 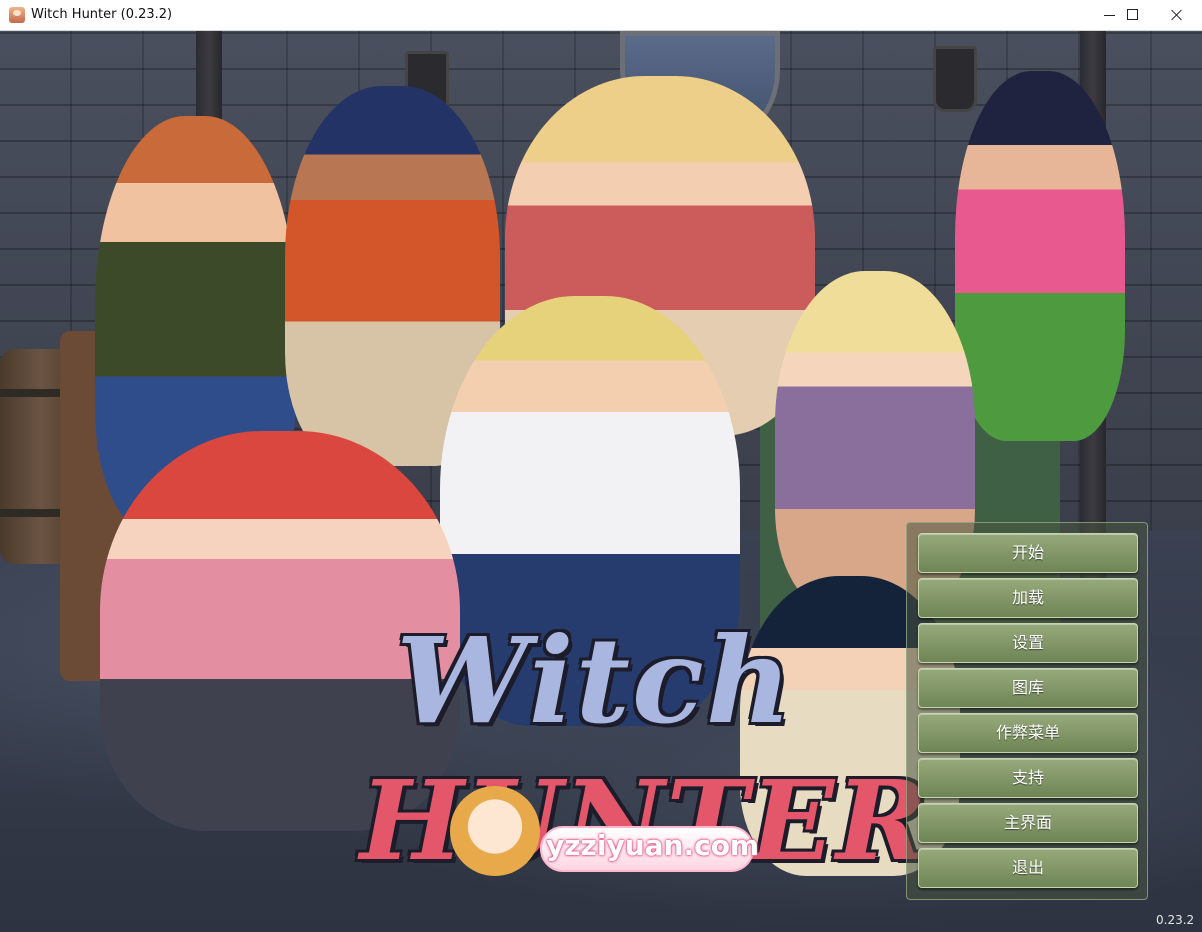 I want to click on logo-witch-text: Witch, so click(x=595, y=680).